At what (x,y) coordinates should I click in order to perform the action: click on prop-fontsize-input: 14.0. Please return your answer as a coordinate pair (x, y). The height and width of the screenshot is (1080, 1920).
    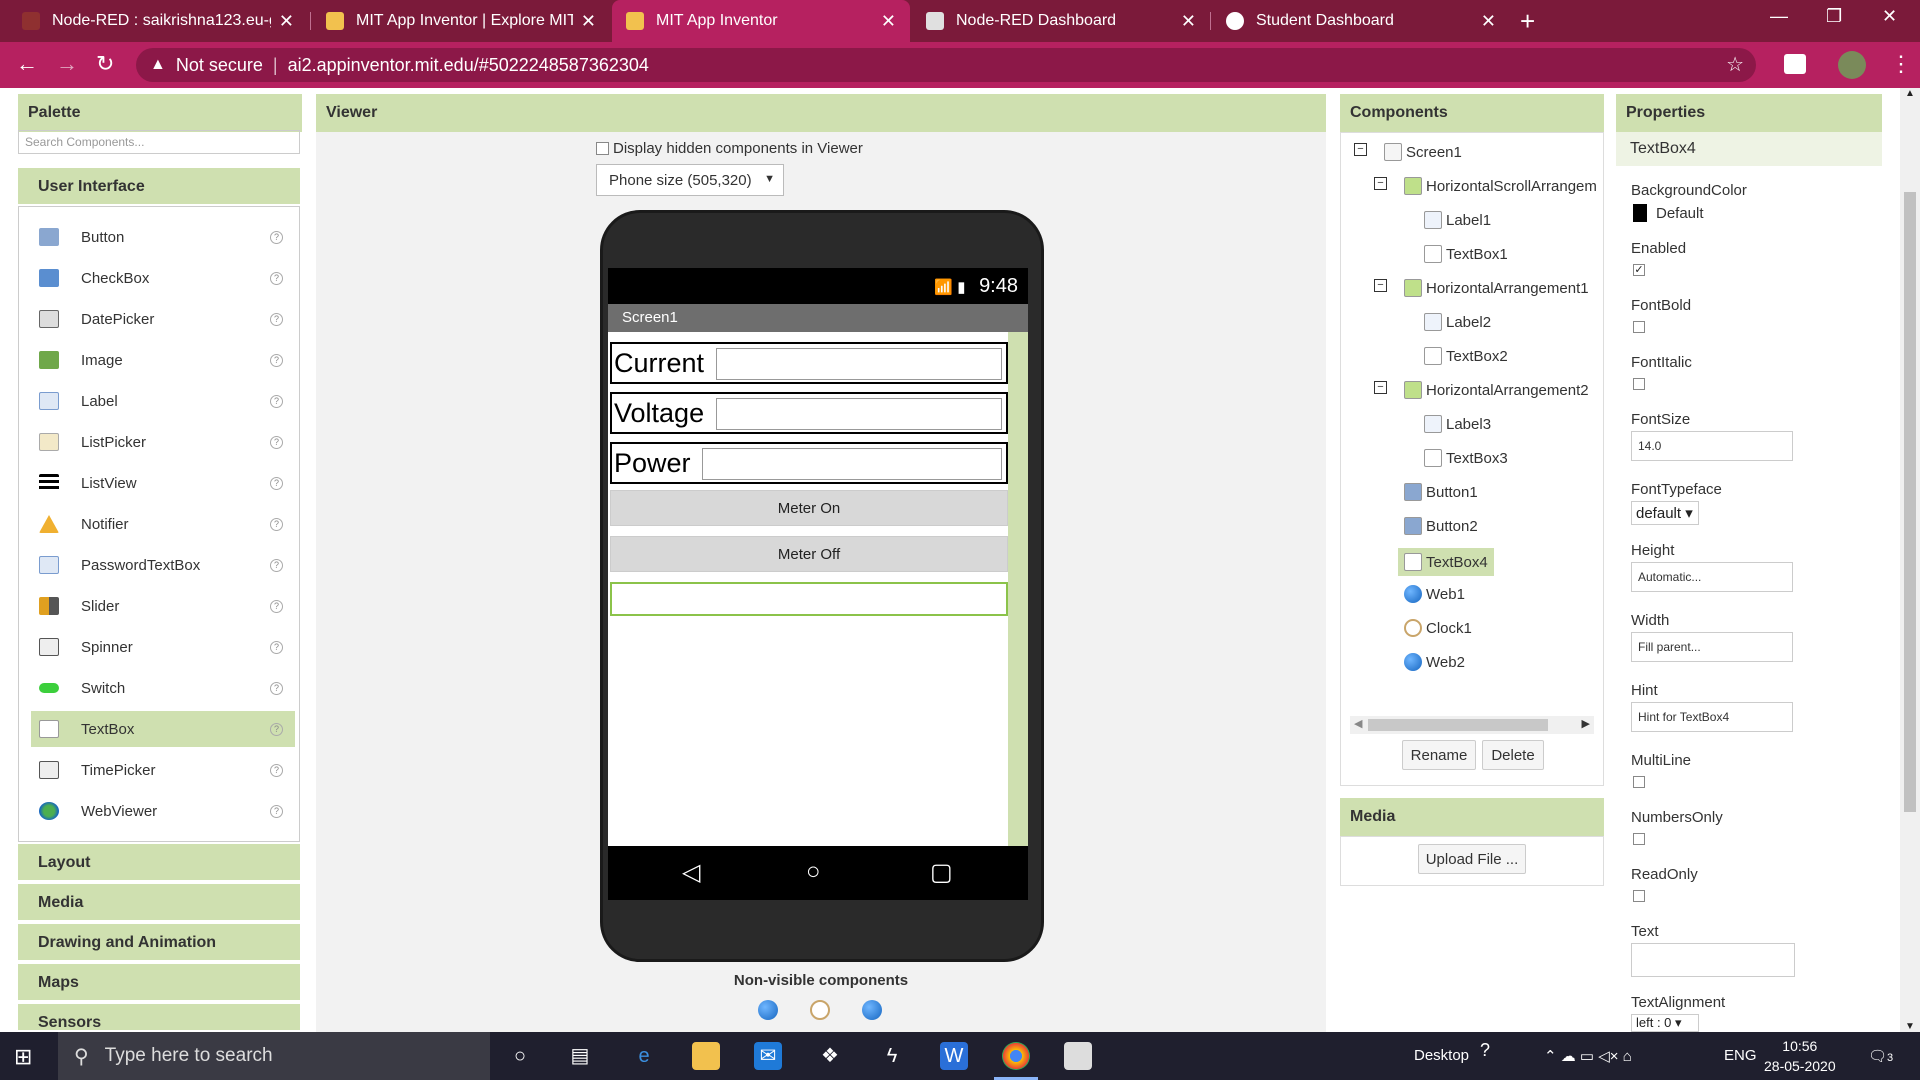
    Looking at the image, I should click on (1712, 446).